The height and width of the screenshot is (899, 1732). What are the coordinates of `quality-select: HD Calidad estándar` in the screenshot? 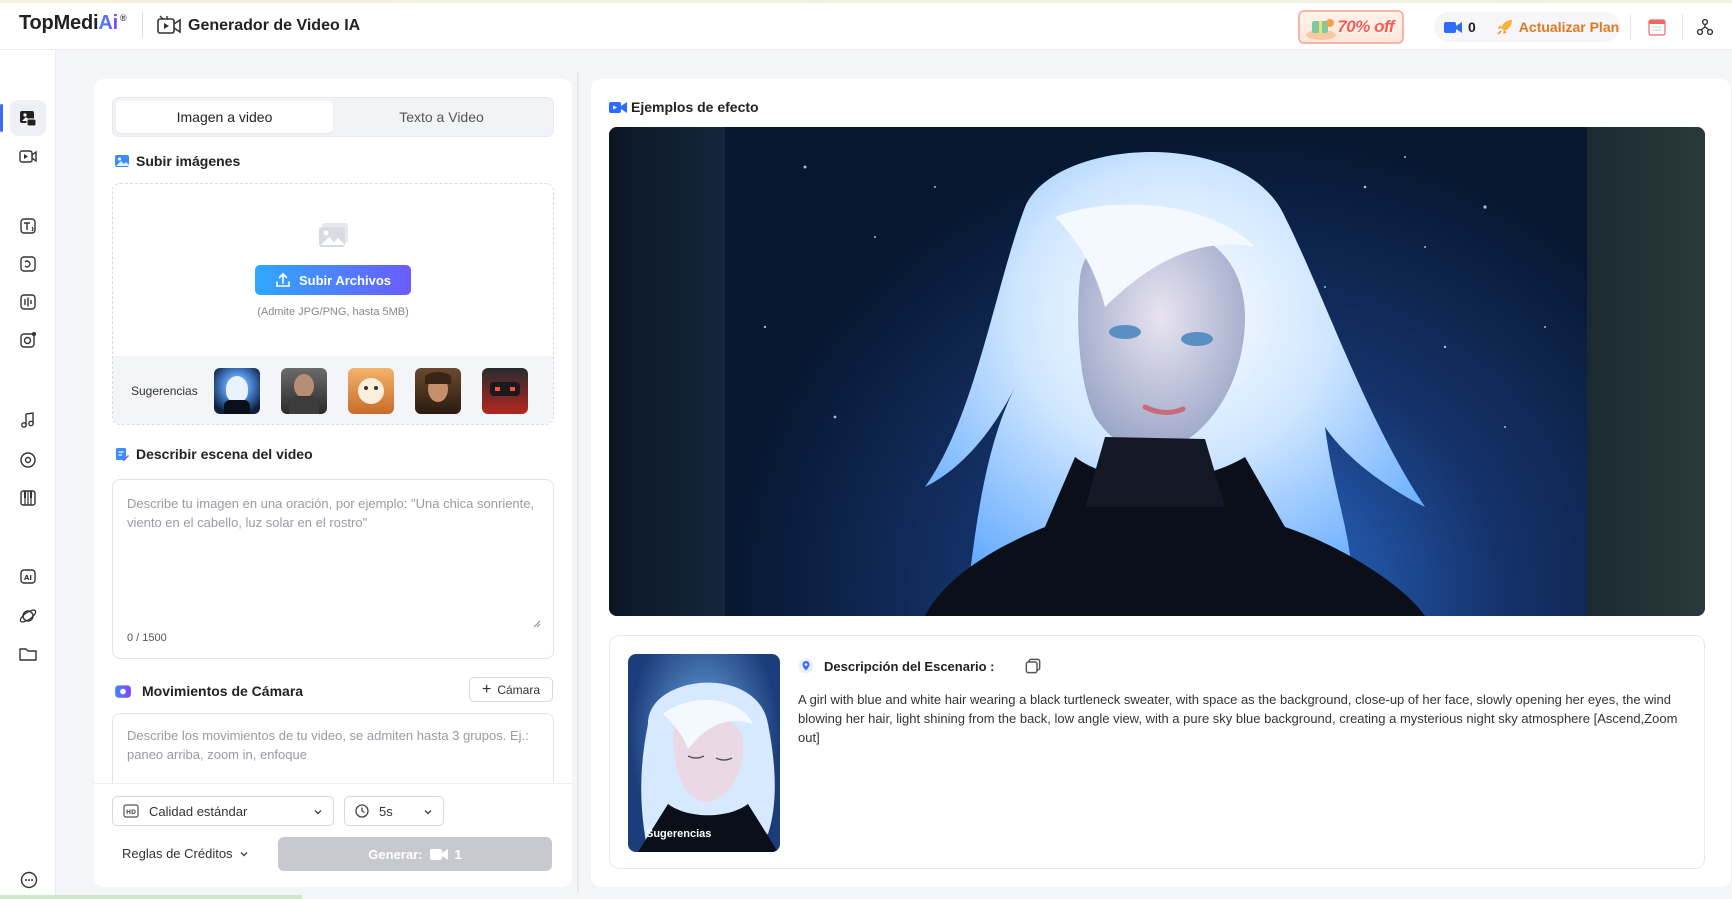 It's located at (223, 811).